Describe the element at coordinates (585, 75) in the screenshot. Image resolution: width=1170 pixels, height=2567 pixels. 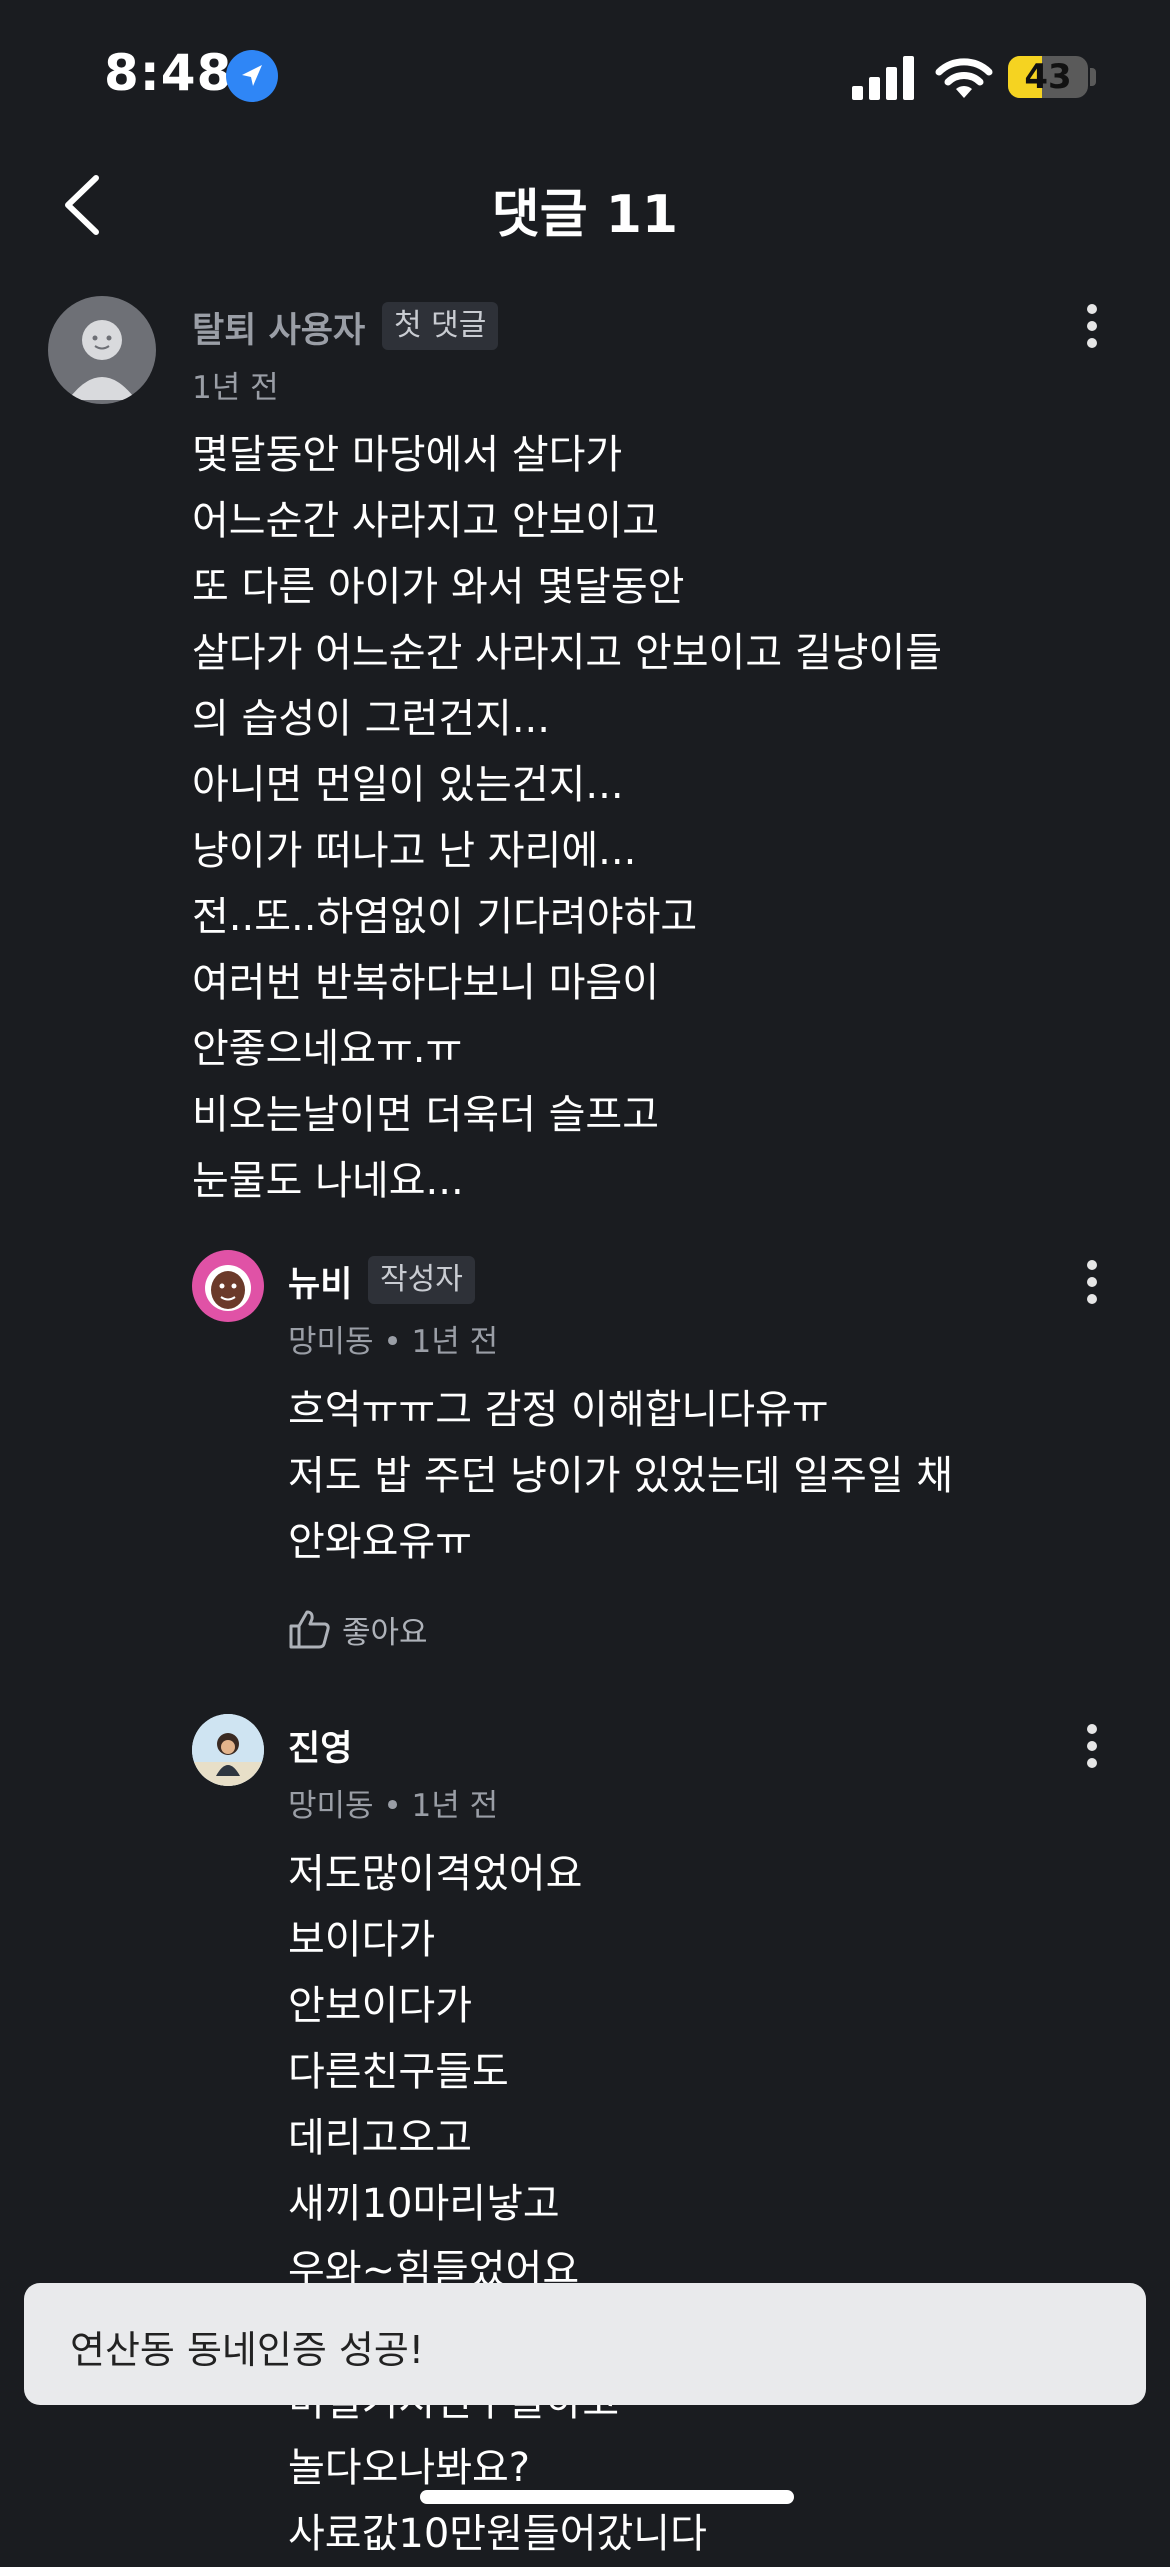
I see `status-bar: 8:48 43` at that location.